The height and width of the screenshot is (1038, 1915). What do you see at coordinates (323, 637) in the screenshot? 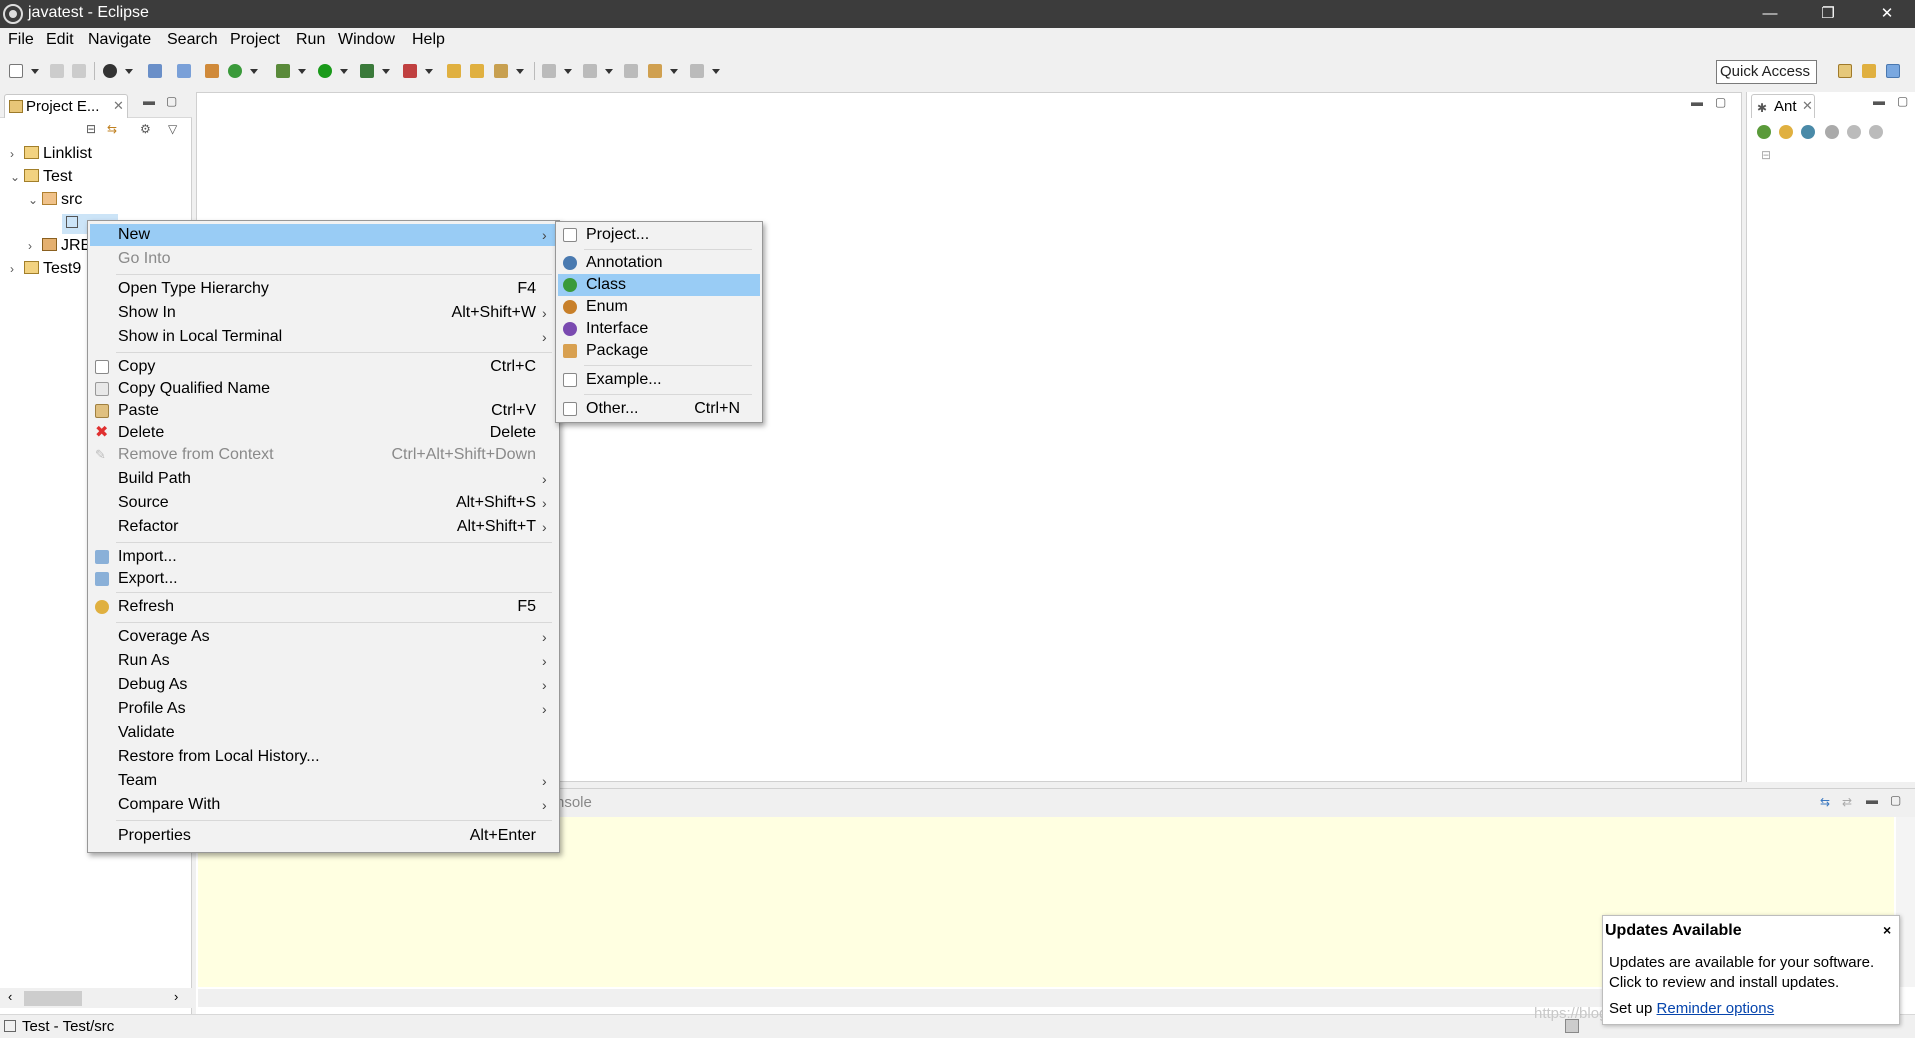
I see `menu-item-coverage-as: Coverage As ›` at bounding box center [323, 637].